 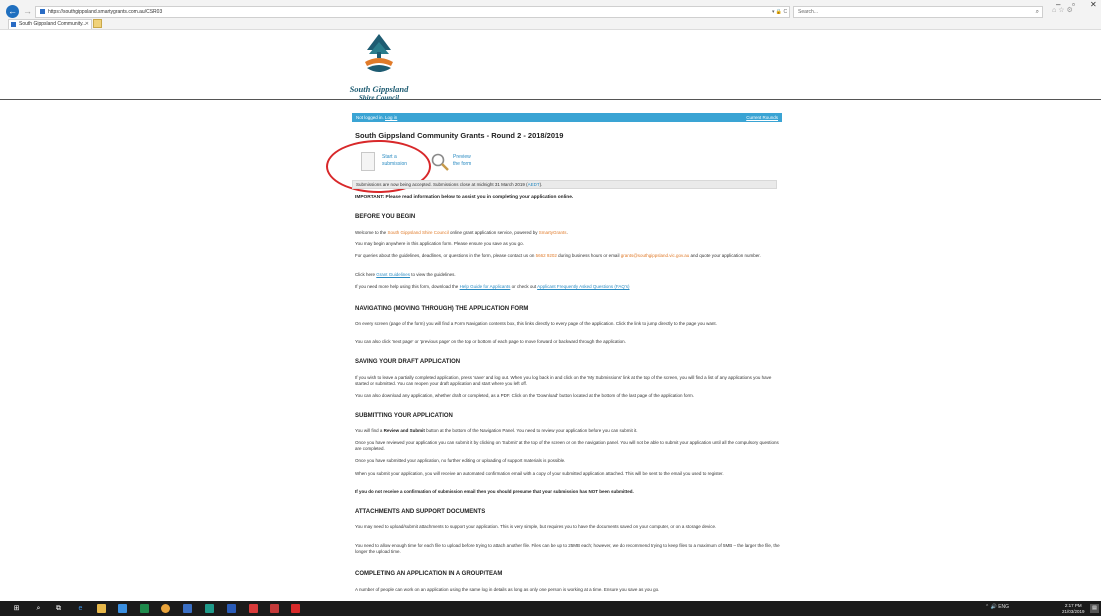 I want to click on notification-icon: ▤, so click(x=1094, y=608).